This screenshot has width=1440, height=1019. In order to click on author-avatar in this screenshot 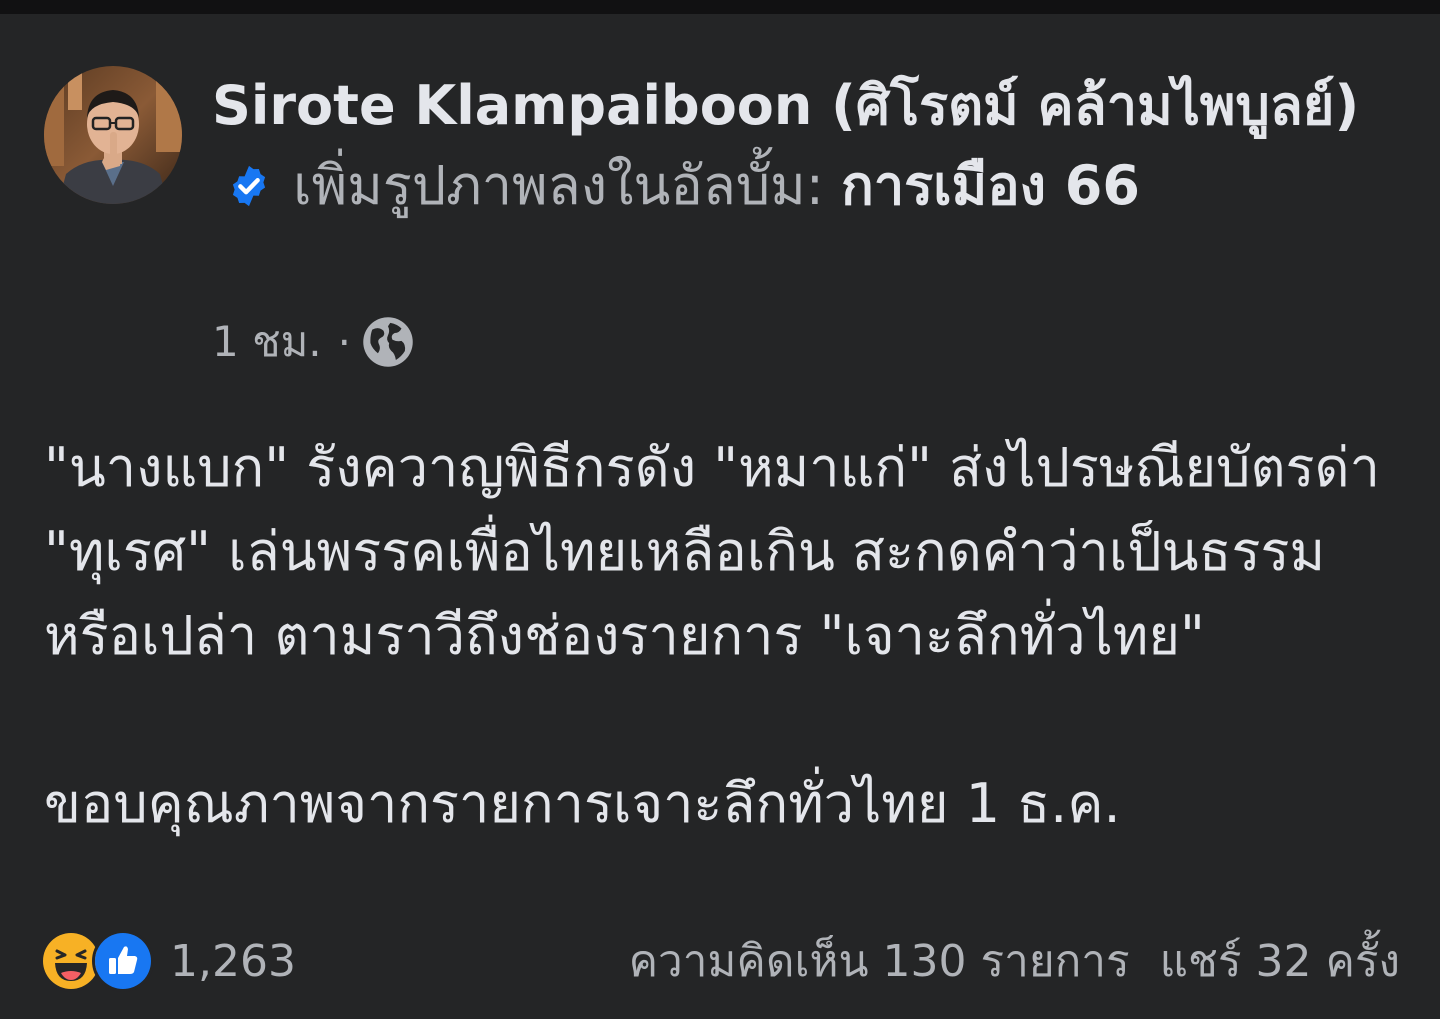, I will do `click(113, 135)`.